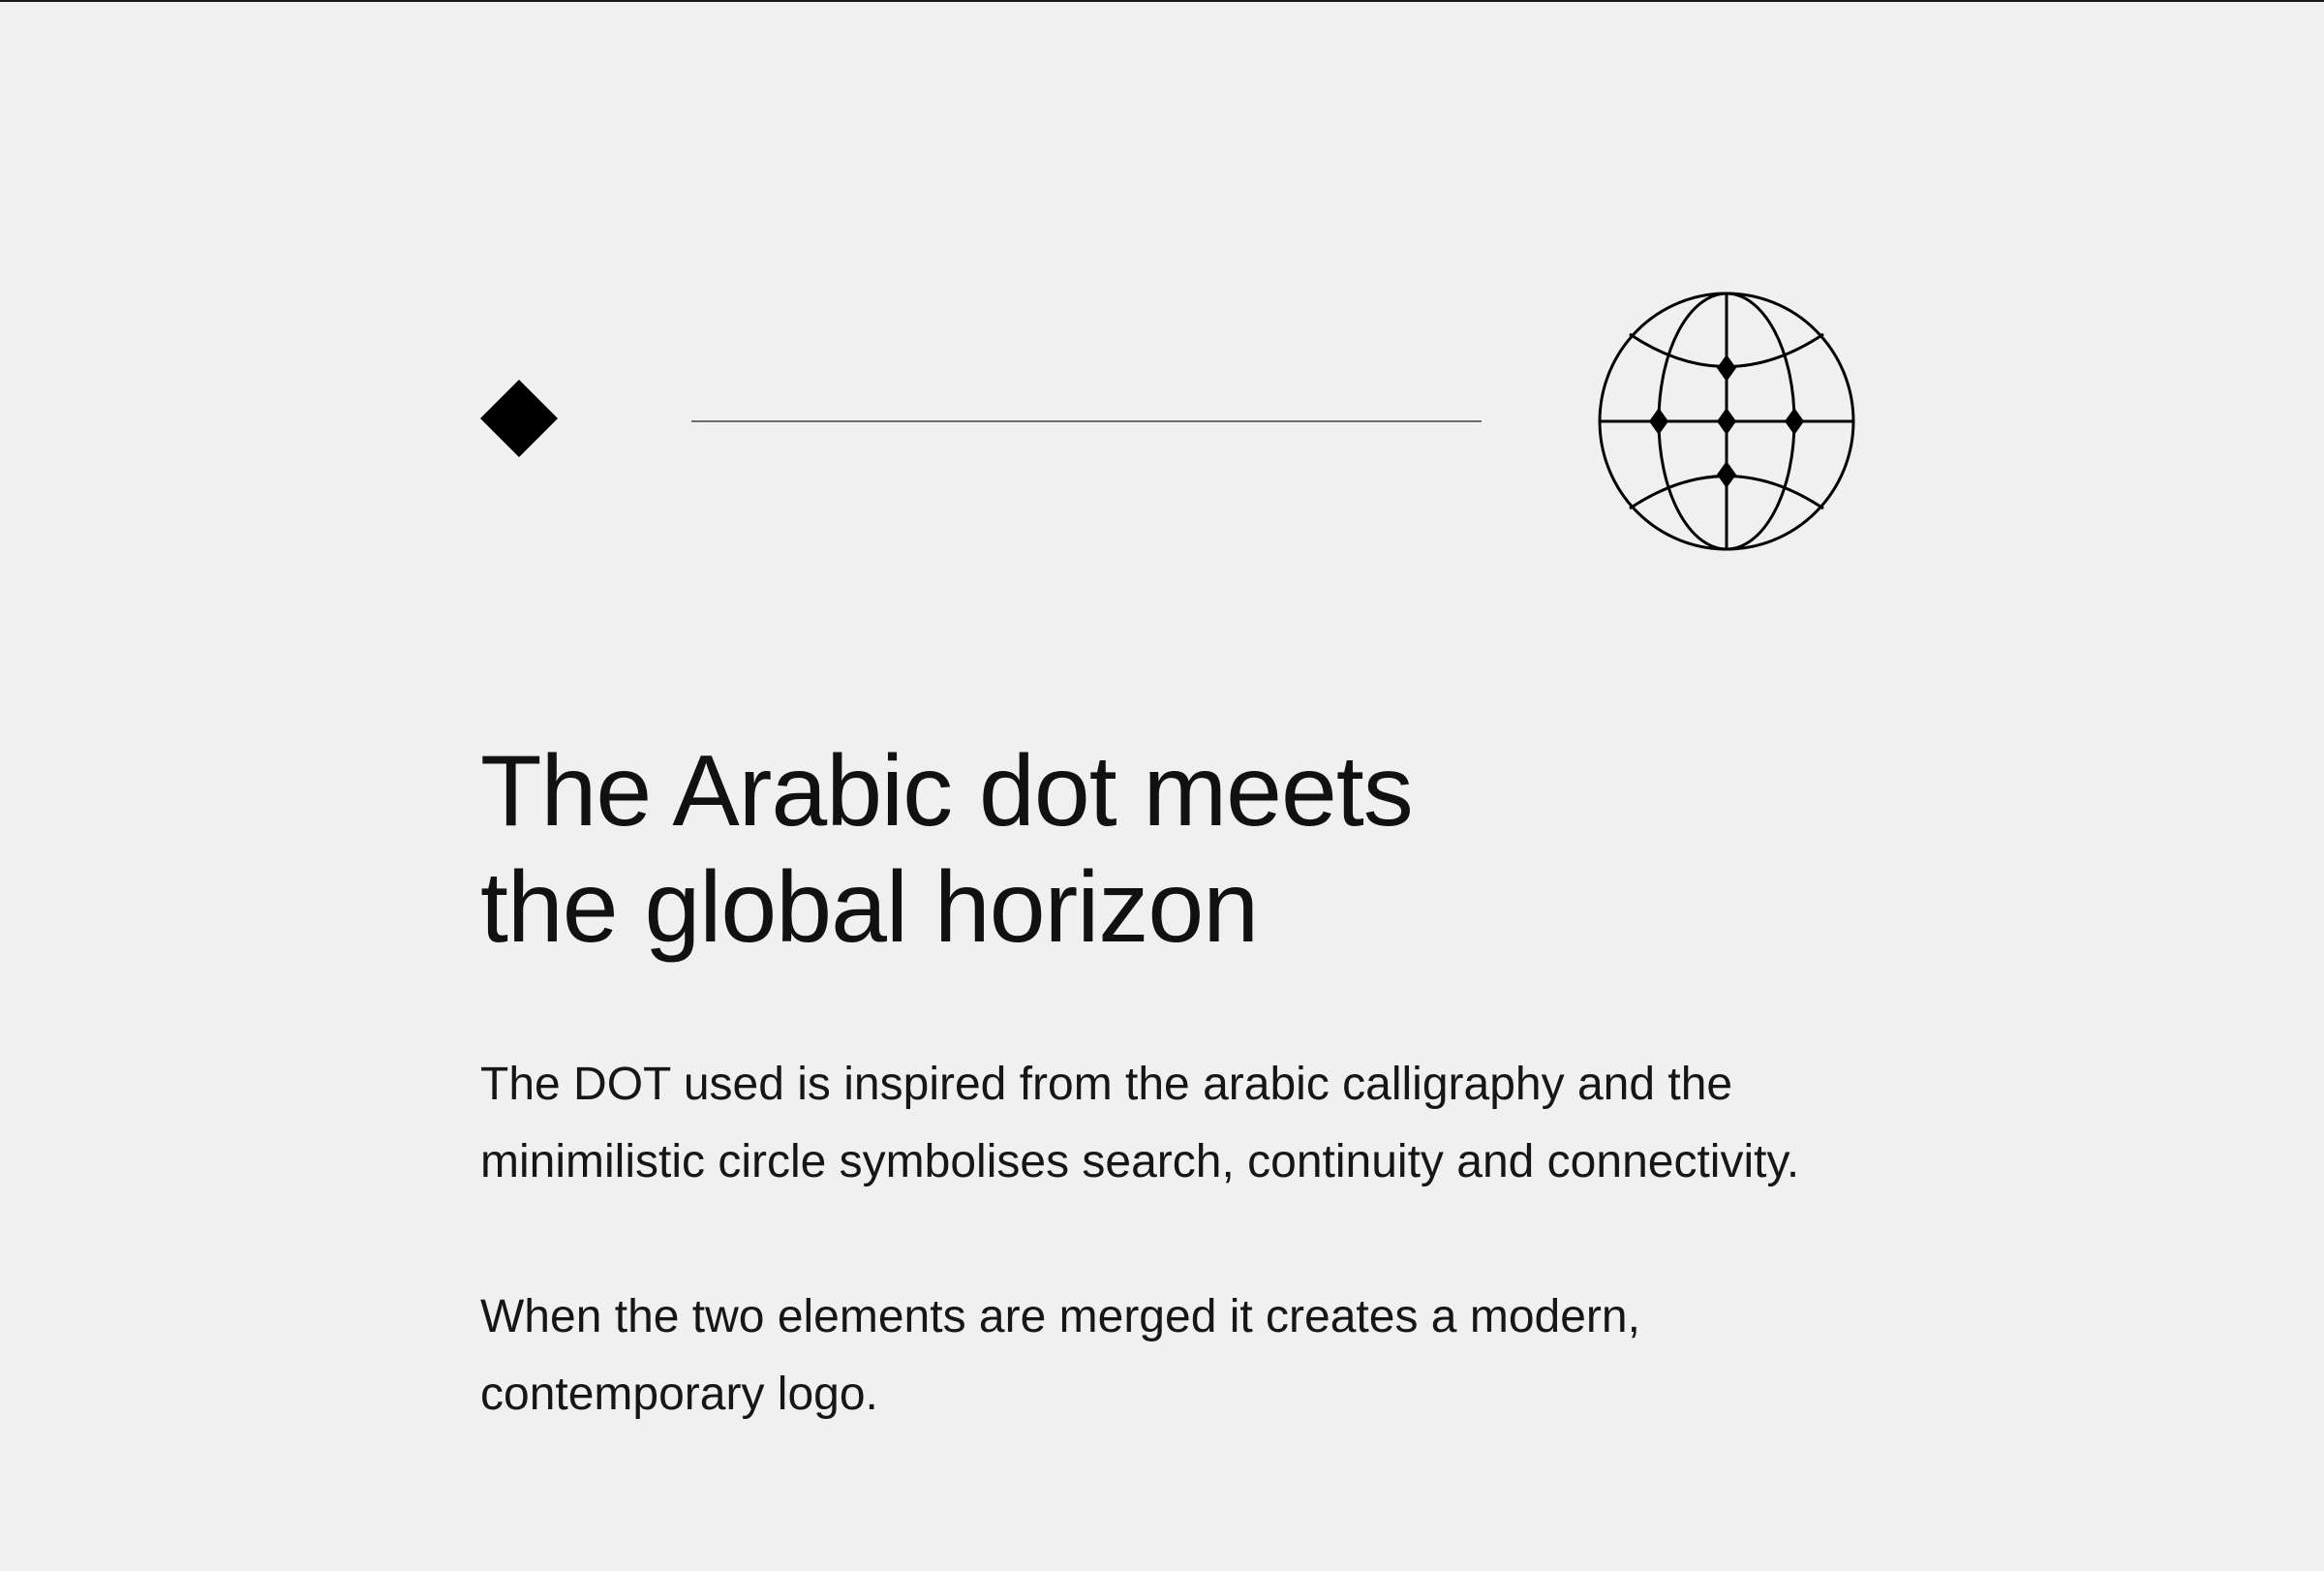 This screenshot has height=1571, width=2324. I want to click on headline-line-2: the global horizon, so click(870, 908).